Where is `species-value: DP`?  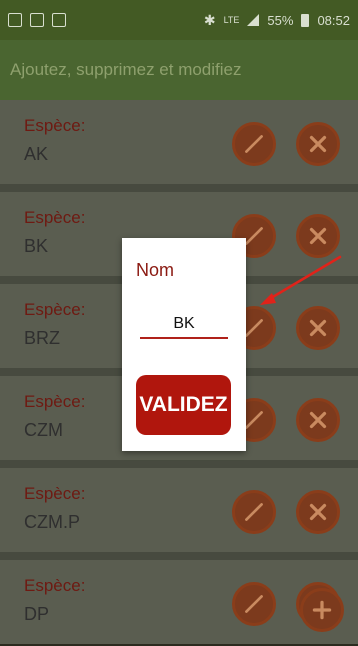
species-value: DP is located at coordinates (37, 614).